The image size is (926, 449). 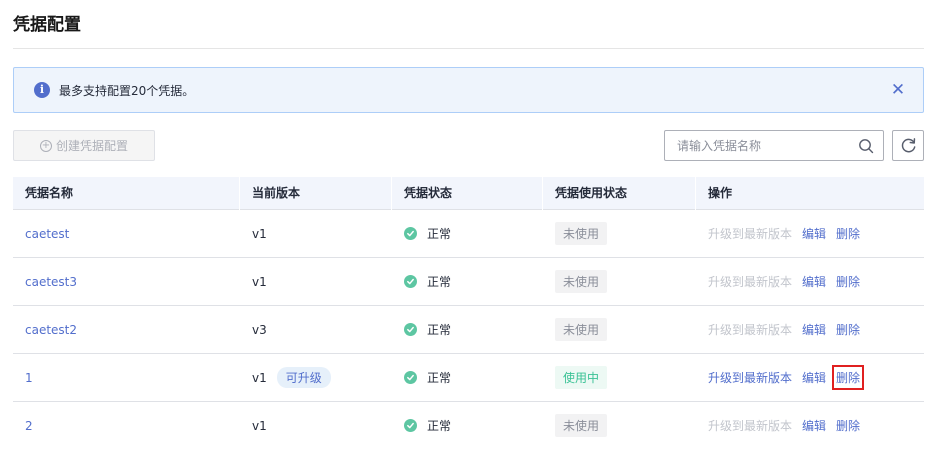 What do you see at coordinates (619, 377) in the screenshot?
I see `usage-cell: 使用中` at bounding box center [619, 377].